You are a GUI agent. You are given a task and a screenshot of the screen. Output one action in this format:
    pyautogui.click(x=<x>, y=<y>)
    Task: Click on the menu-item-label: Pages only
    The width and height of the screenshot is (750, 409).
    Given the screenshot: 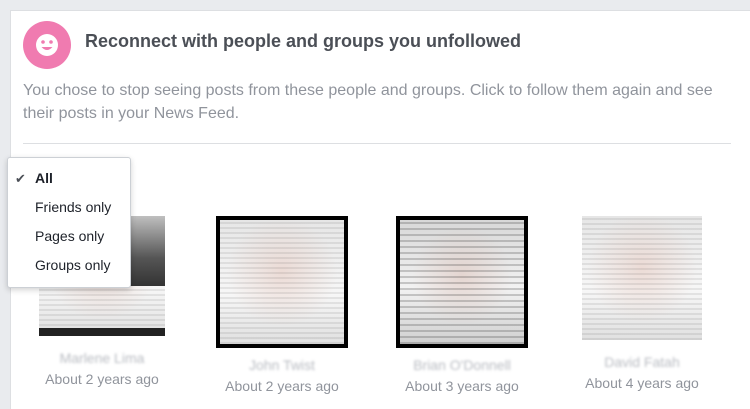 What is the action you would take?
    pyautogui.click(x=70, y=236)
    